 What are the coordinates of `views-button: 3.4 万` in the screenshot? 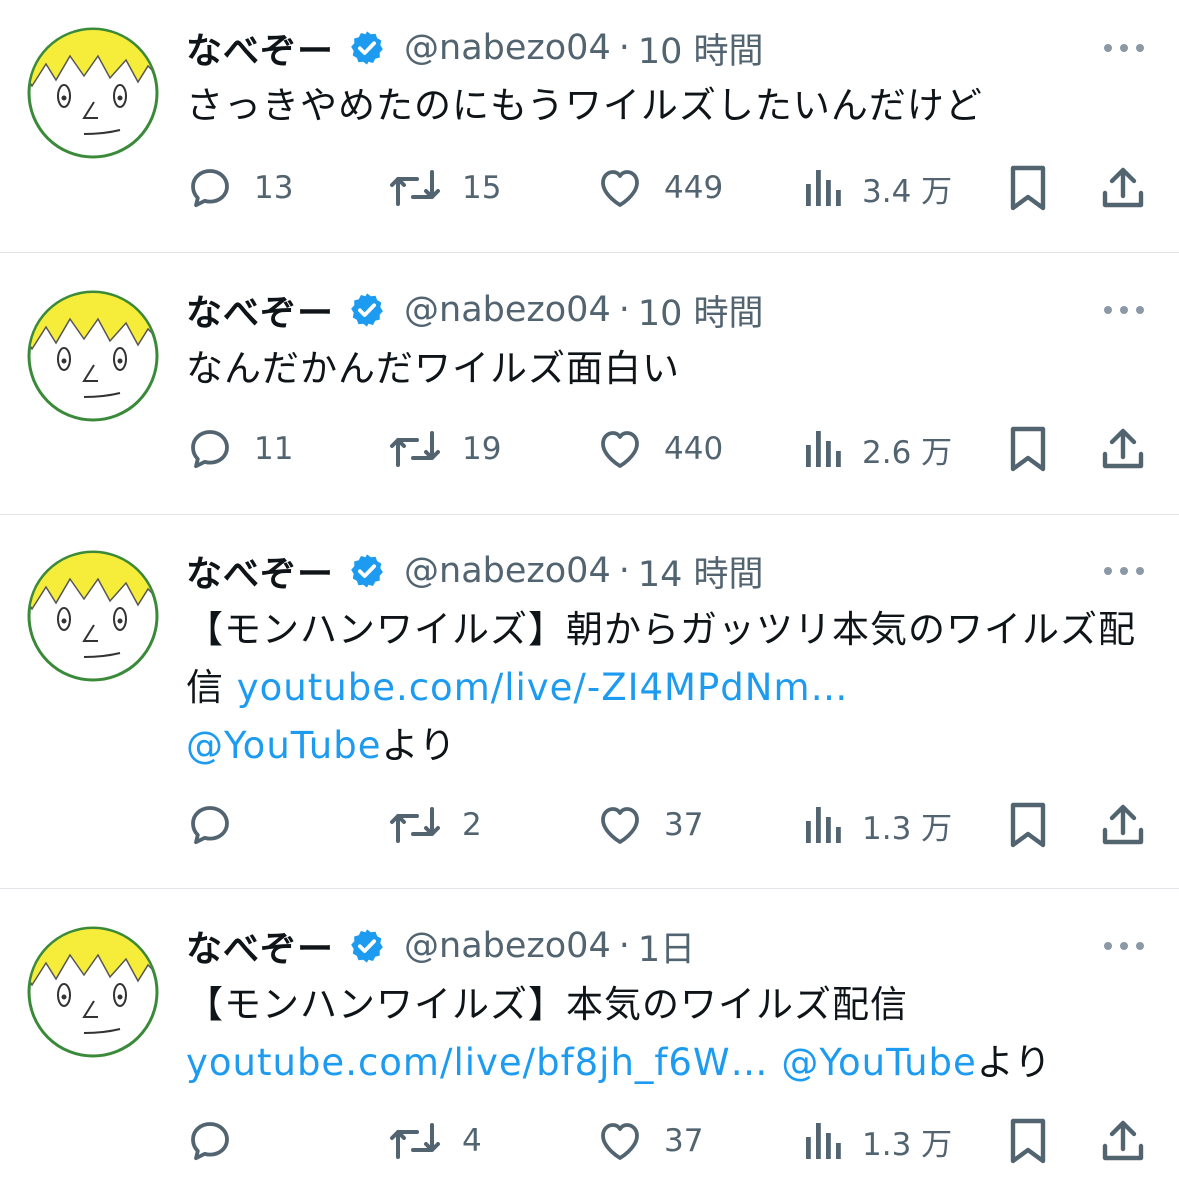 It's located at (877, 188).